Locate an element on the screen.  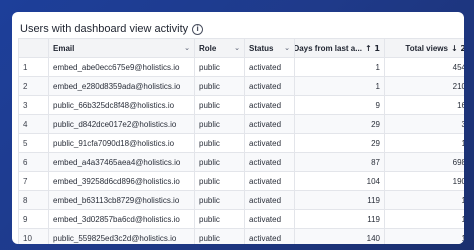
column-header-email: Email ⌄ is located at coordinates (121, 48).